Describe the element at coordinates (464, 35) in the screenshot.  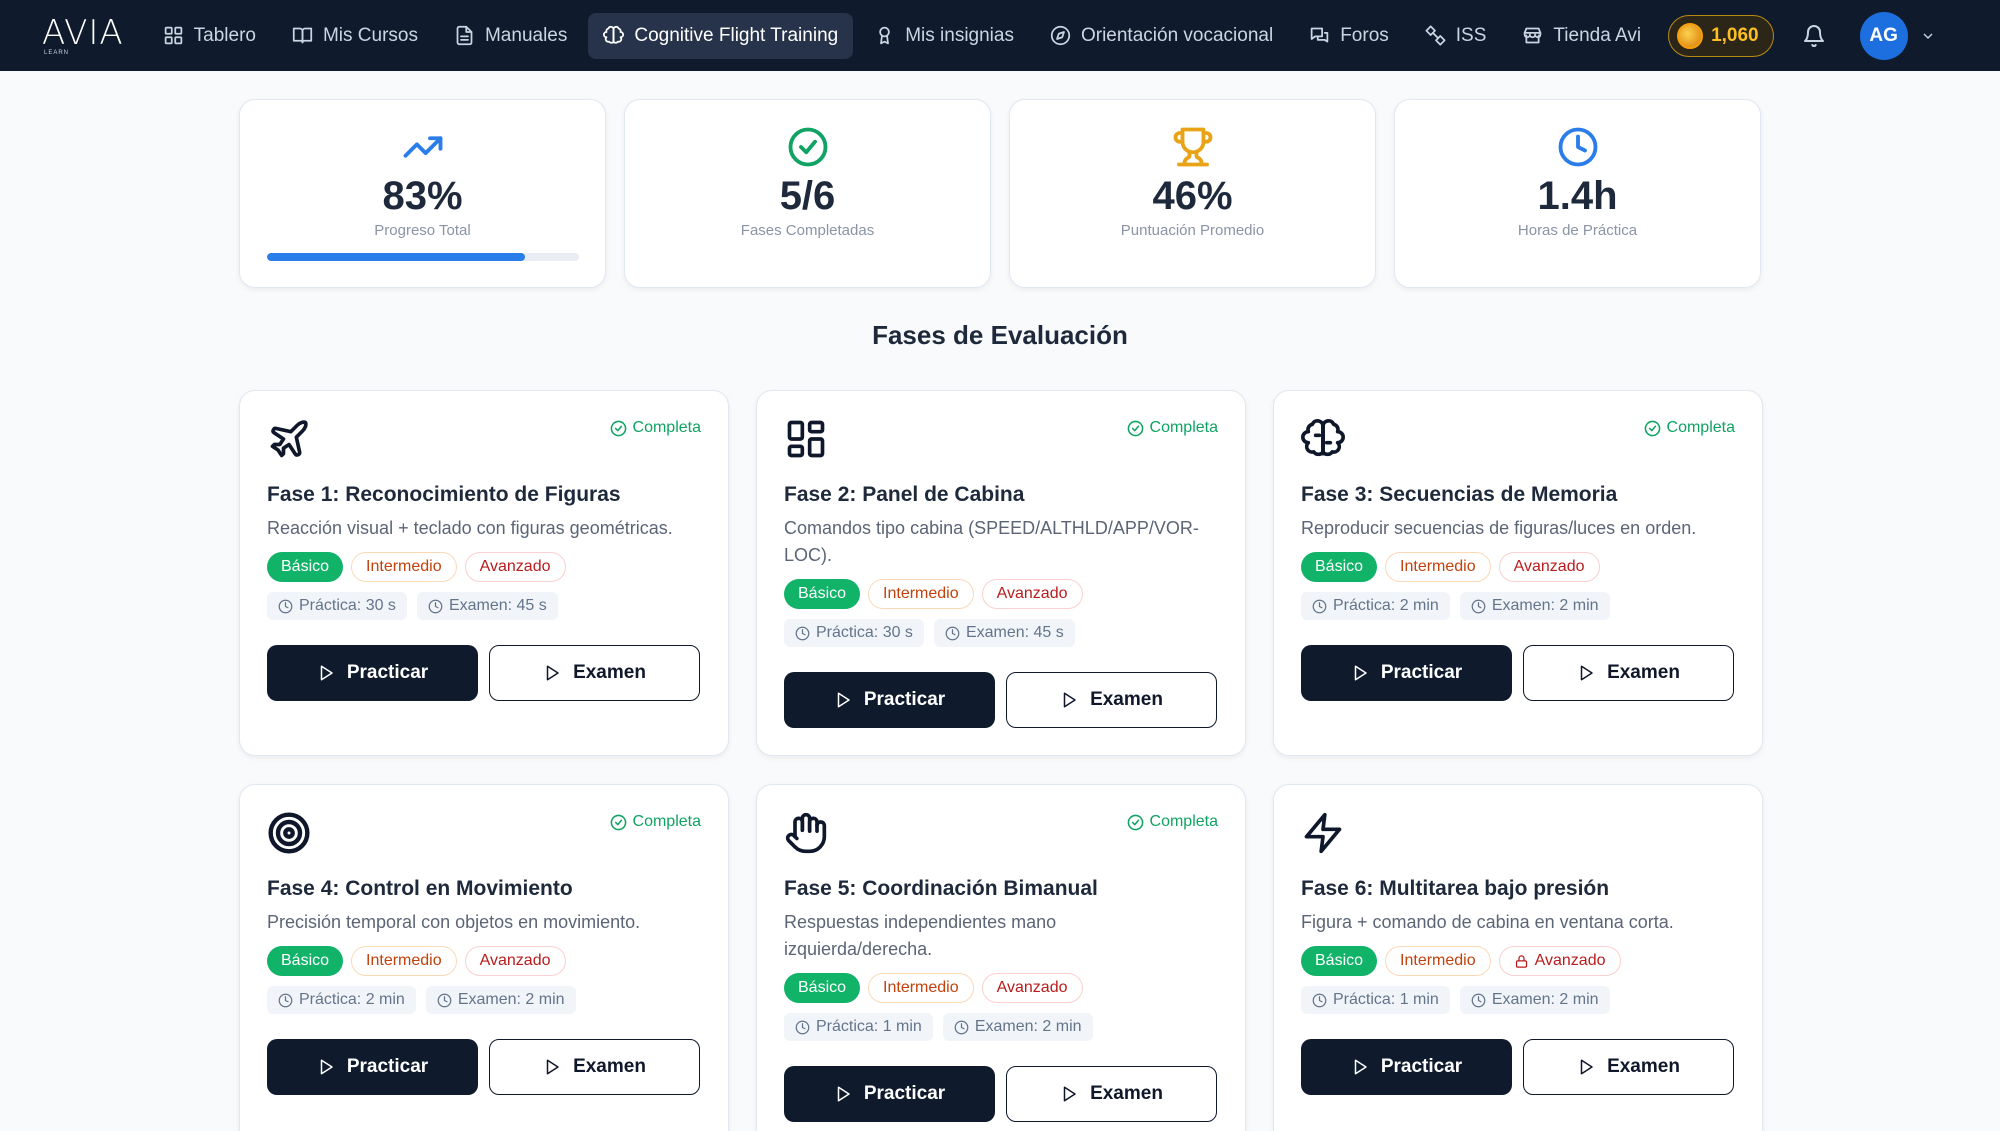
I see `document-icon` at that location.